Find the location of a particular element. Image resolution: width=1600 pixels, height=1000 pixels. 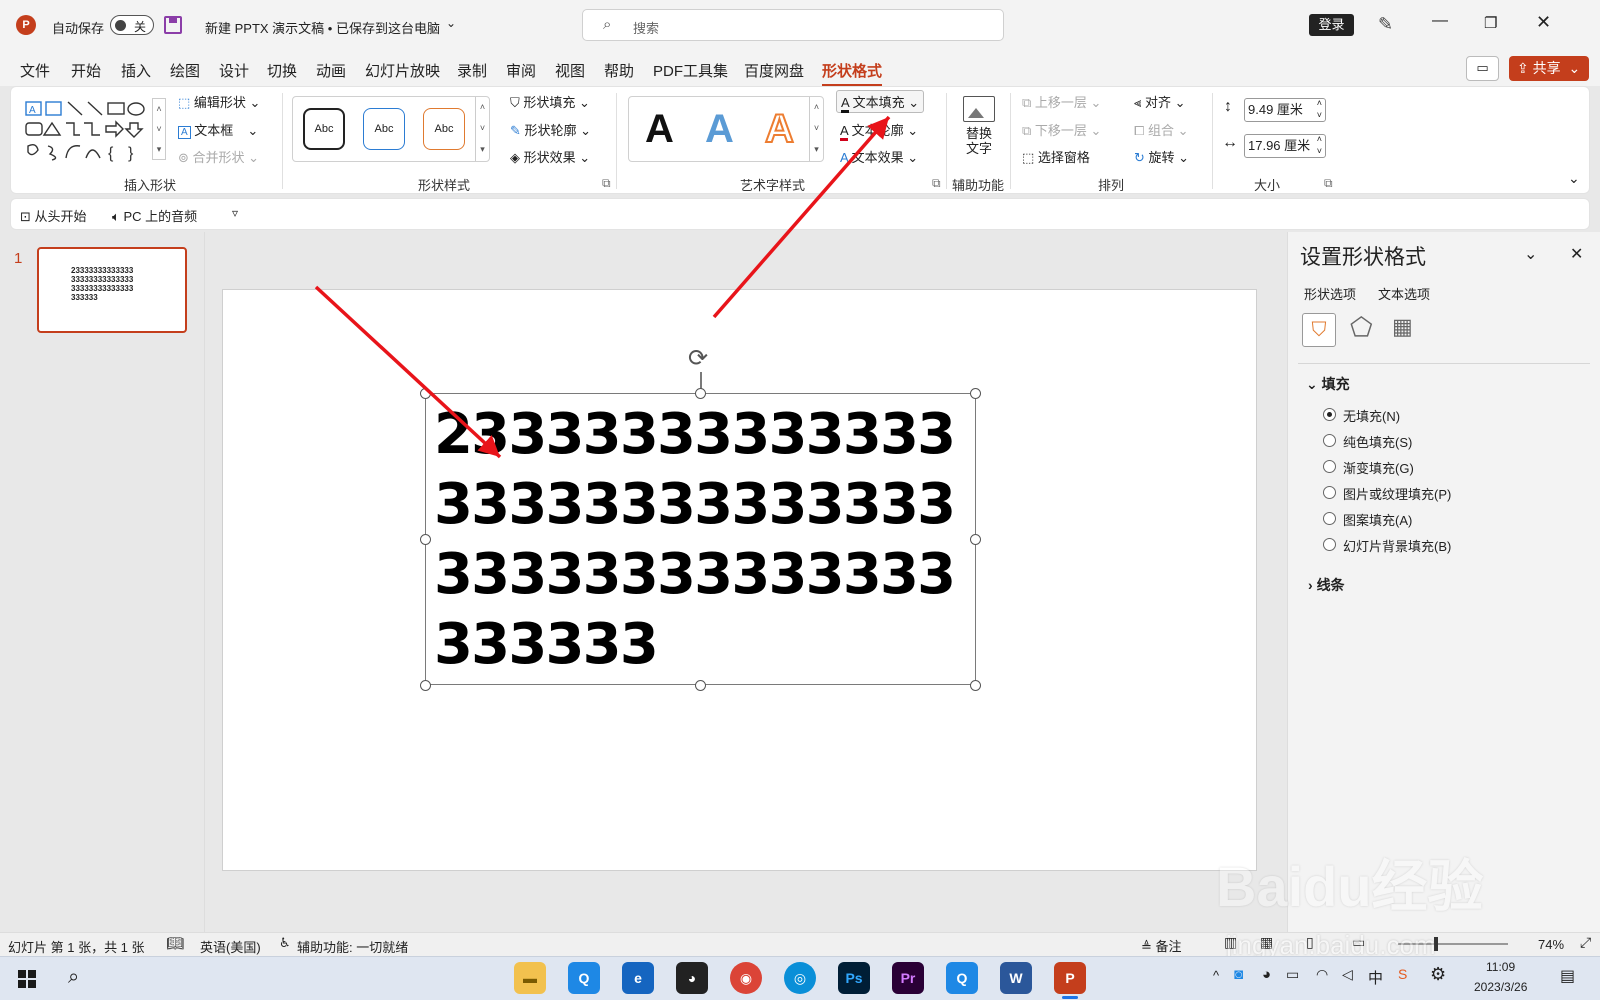

language-status: 英语(美国) is located at coordinates (230, 946).